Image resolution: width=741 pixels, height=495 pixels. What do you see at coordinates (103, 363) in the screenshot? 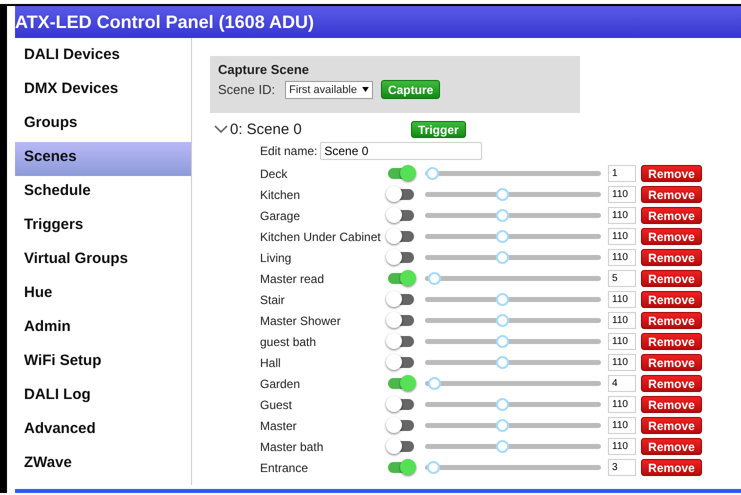
I see `sidebar-item: WiFi Setup` at bounding box center [103, 363].